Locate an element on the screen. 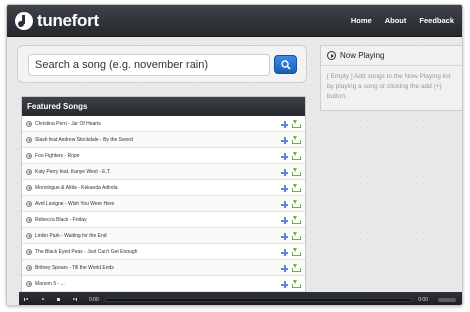 This screenshot has height=312, width=470. song-title: Rebecca Black - Friday is located at coordinates (61, 220).